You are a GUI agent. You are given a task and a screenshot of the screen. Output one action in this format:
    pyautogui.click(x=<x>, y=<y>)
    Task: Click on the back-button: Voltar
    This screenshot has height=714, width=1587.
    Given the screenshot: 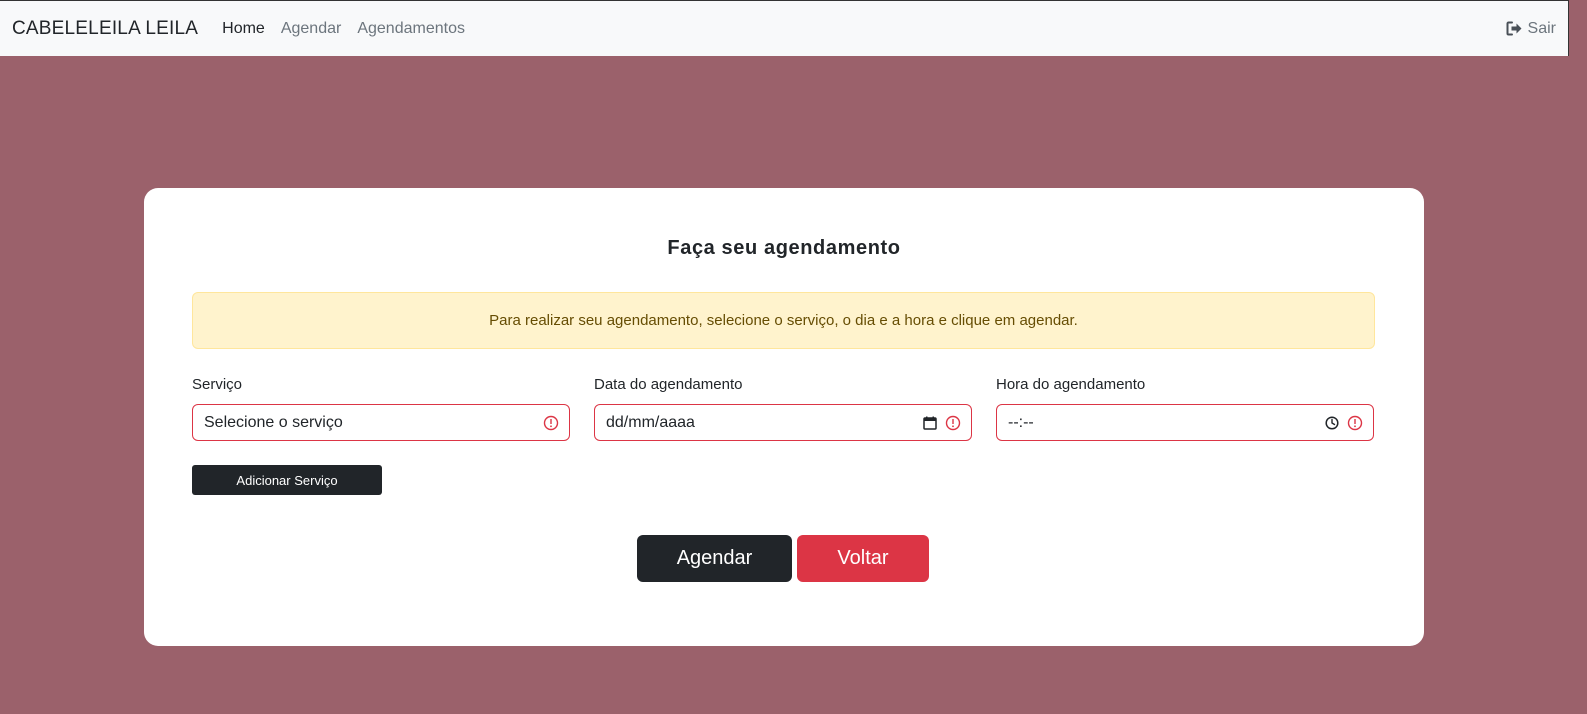 What is the action you would take?
    pyautogui.click(x=863, y=558)
    